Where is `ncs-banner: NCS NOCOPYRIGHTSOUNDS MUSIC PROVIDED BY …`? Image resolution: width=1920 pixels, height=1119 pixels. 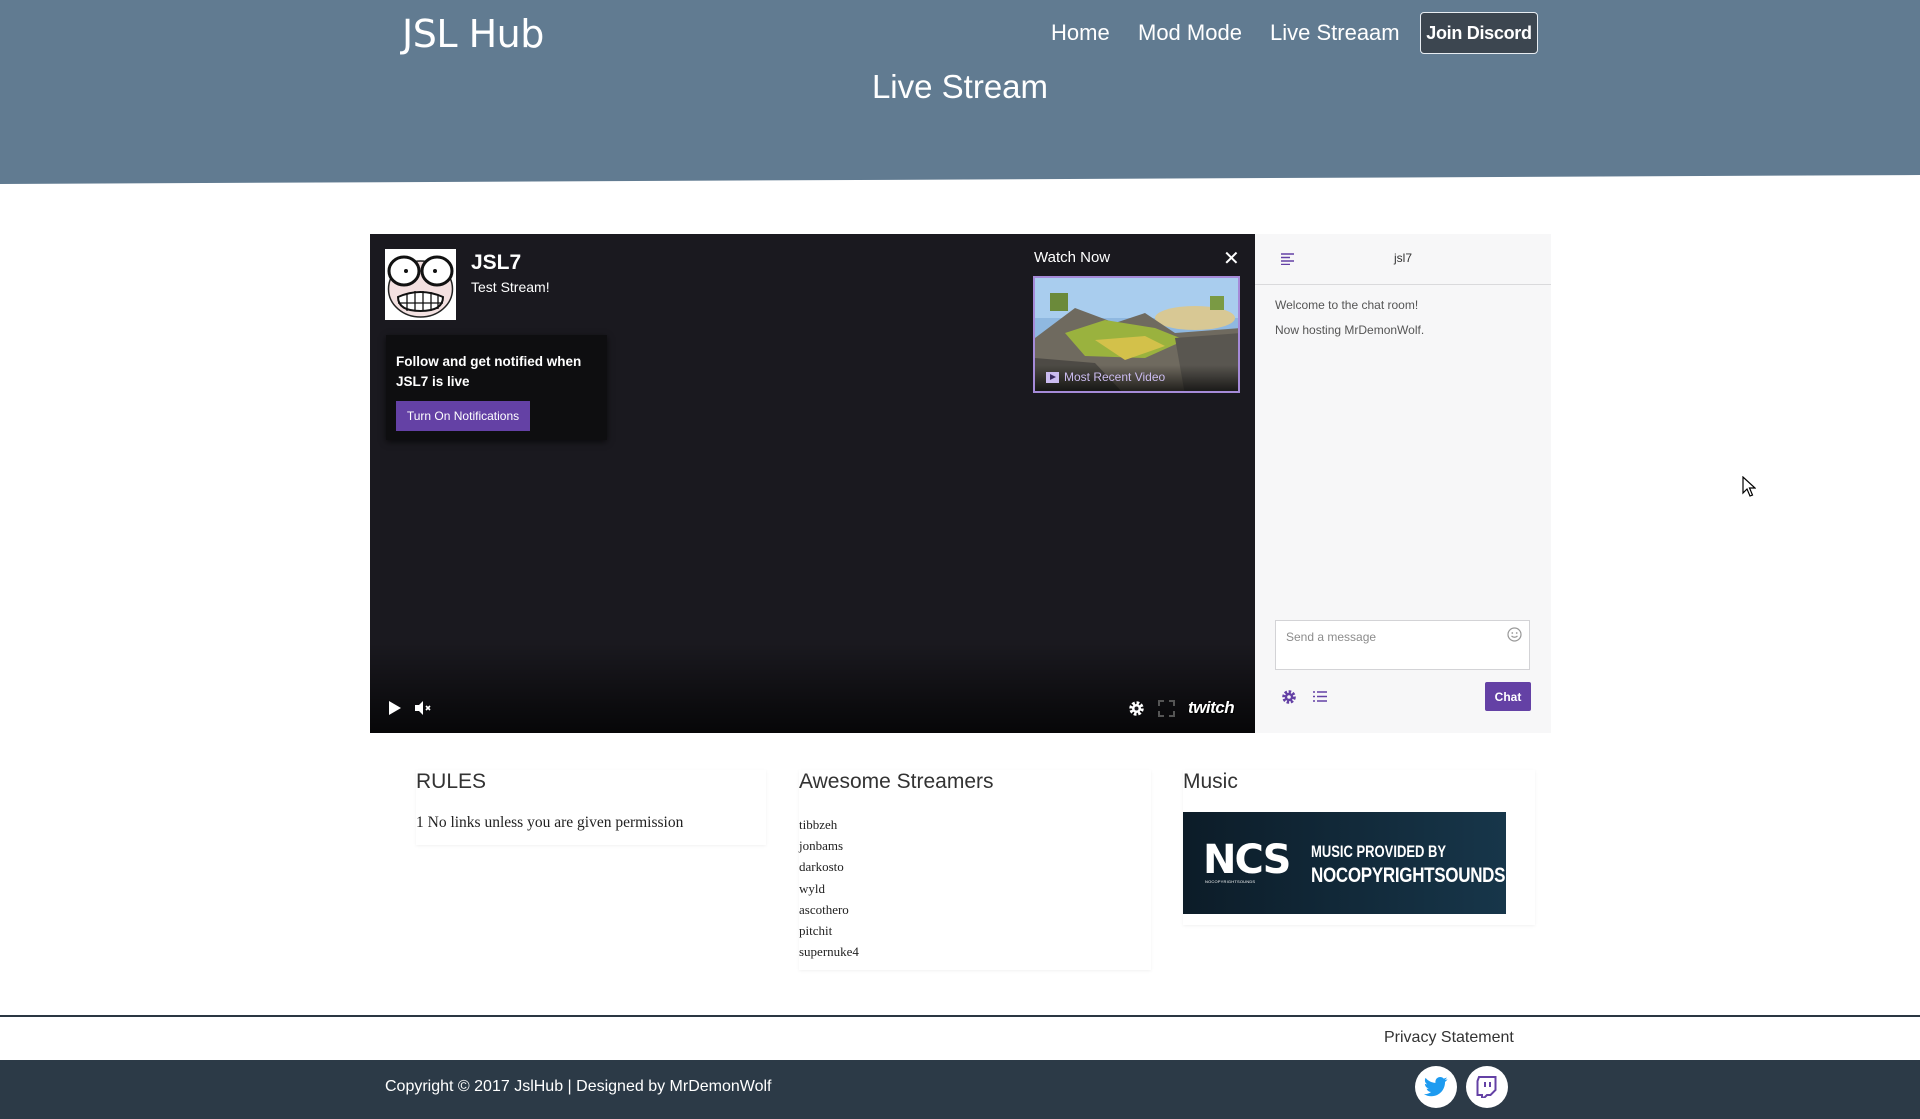 ncs-banner: NCS NOCOPYRIGHTSOUNDS MUSIC PROVIDED BY … is located at coordinates (1344, 863).